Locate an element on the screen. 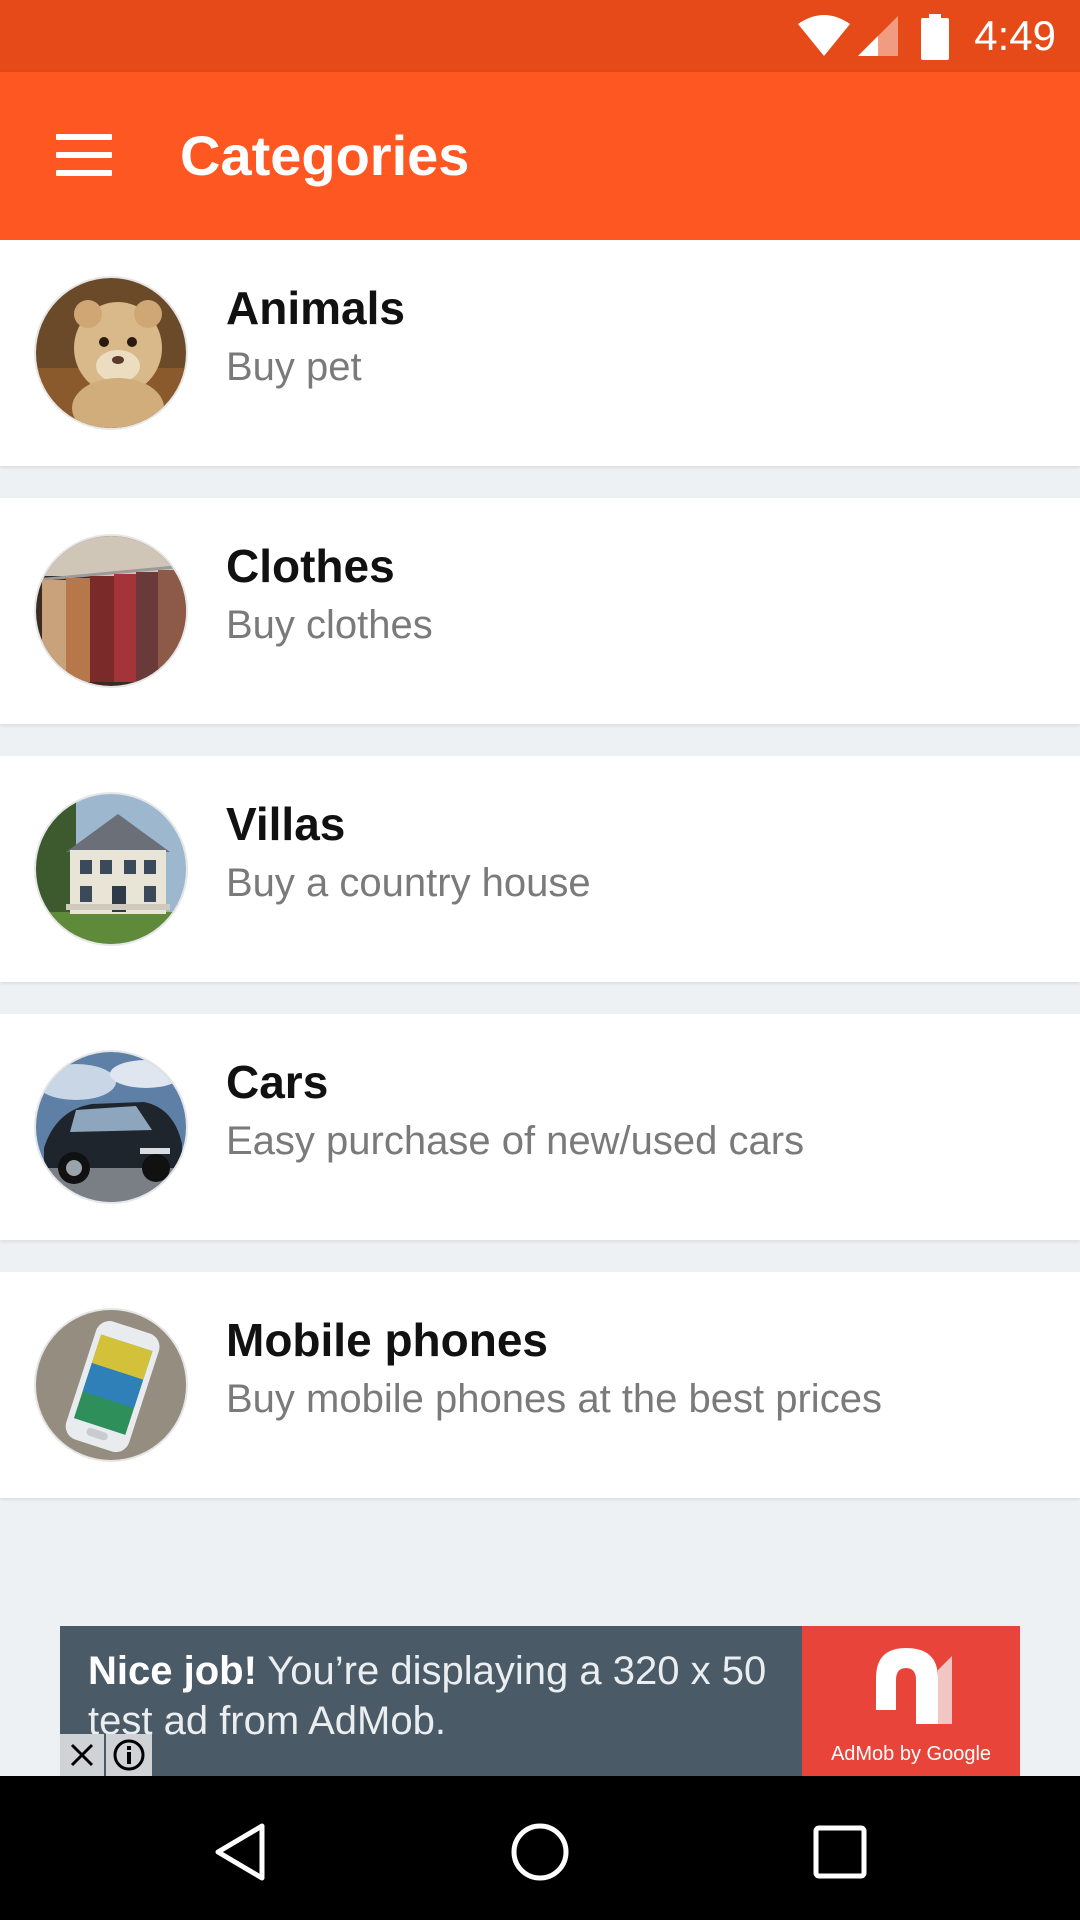  wifi-icon is located at coordinates (824, 35).